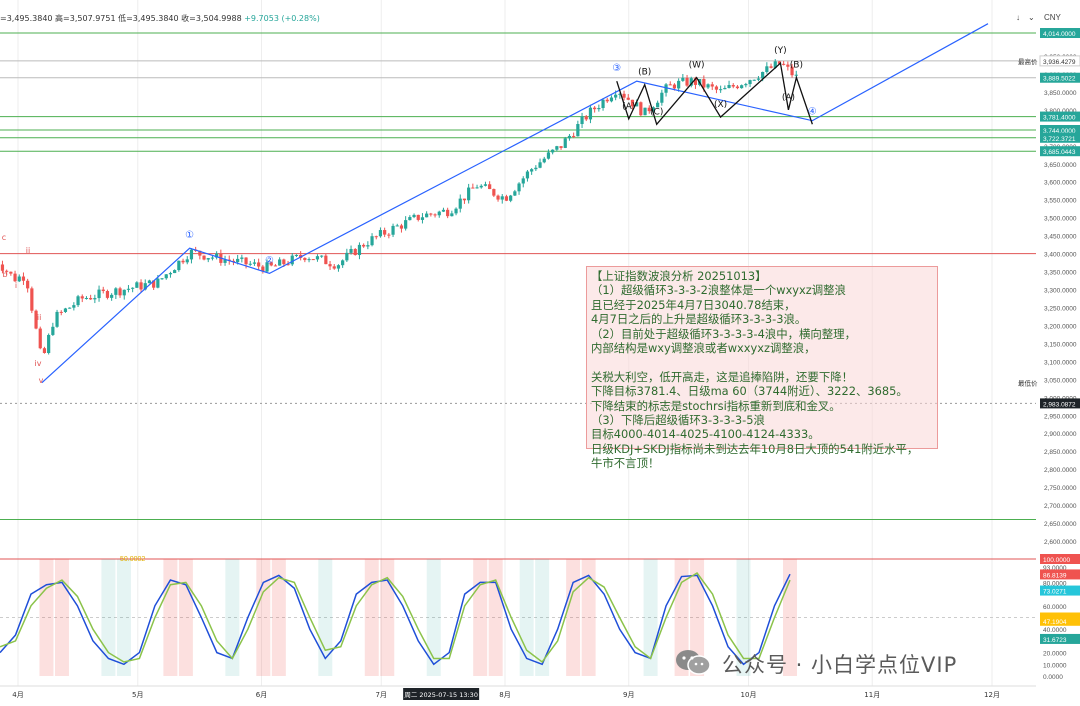  What do you see at coordinates (656, 112) in the screenshot?
I see `wave-label: (C)` at bounding box center [656, 112].